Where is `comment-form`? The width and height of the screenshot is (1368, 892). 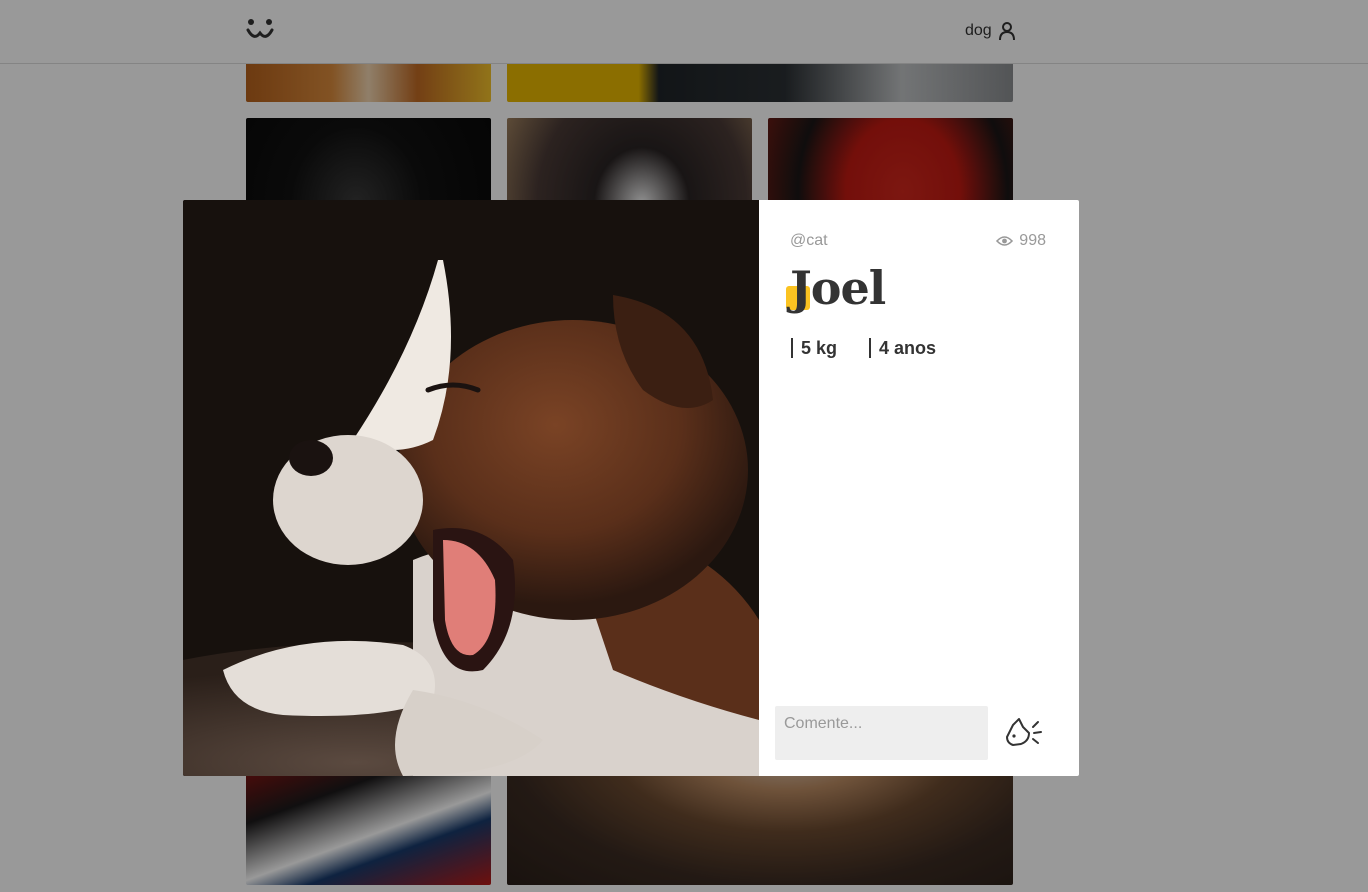 comment-form is located at coordinates (910, 733).